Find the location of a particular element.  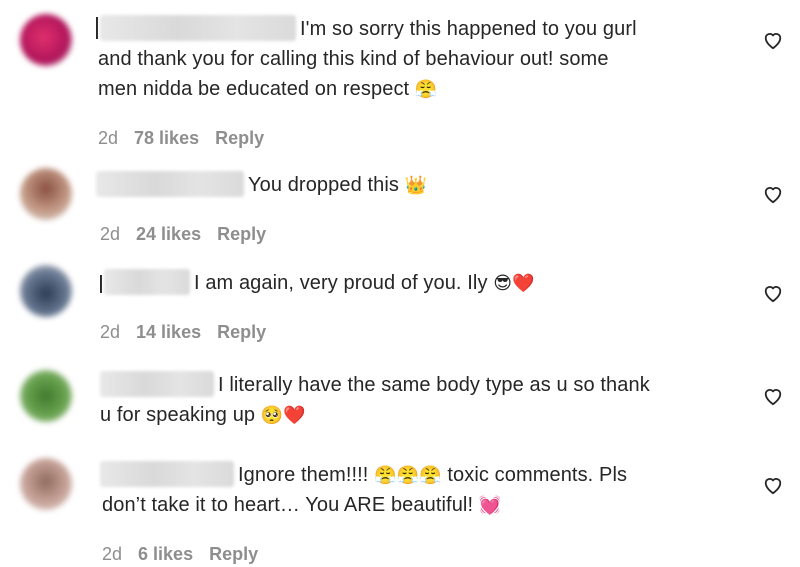

emoji: 🥺❤️ is located at coordinates (283, 415).